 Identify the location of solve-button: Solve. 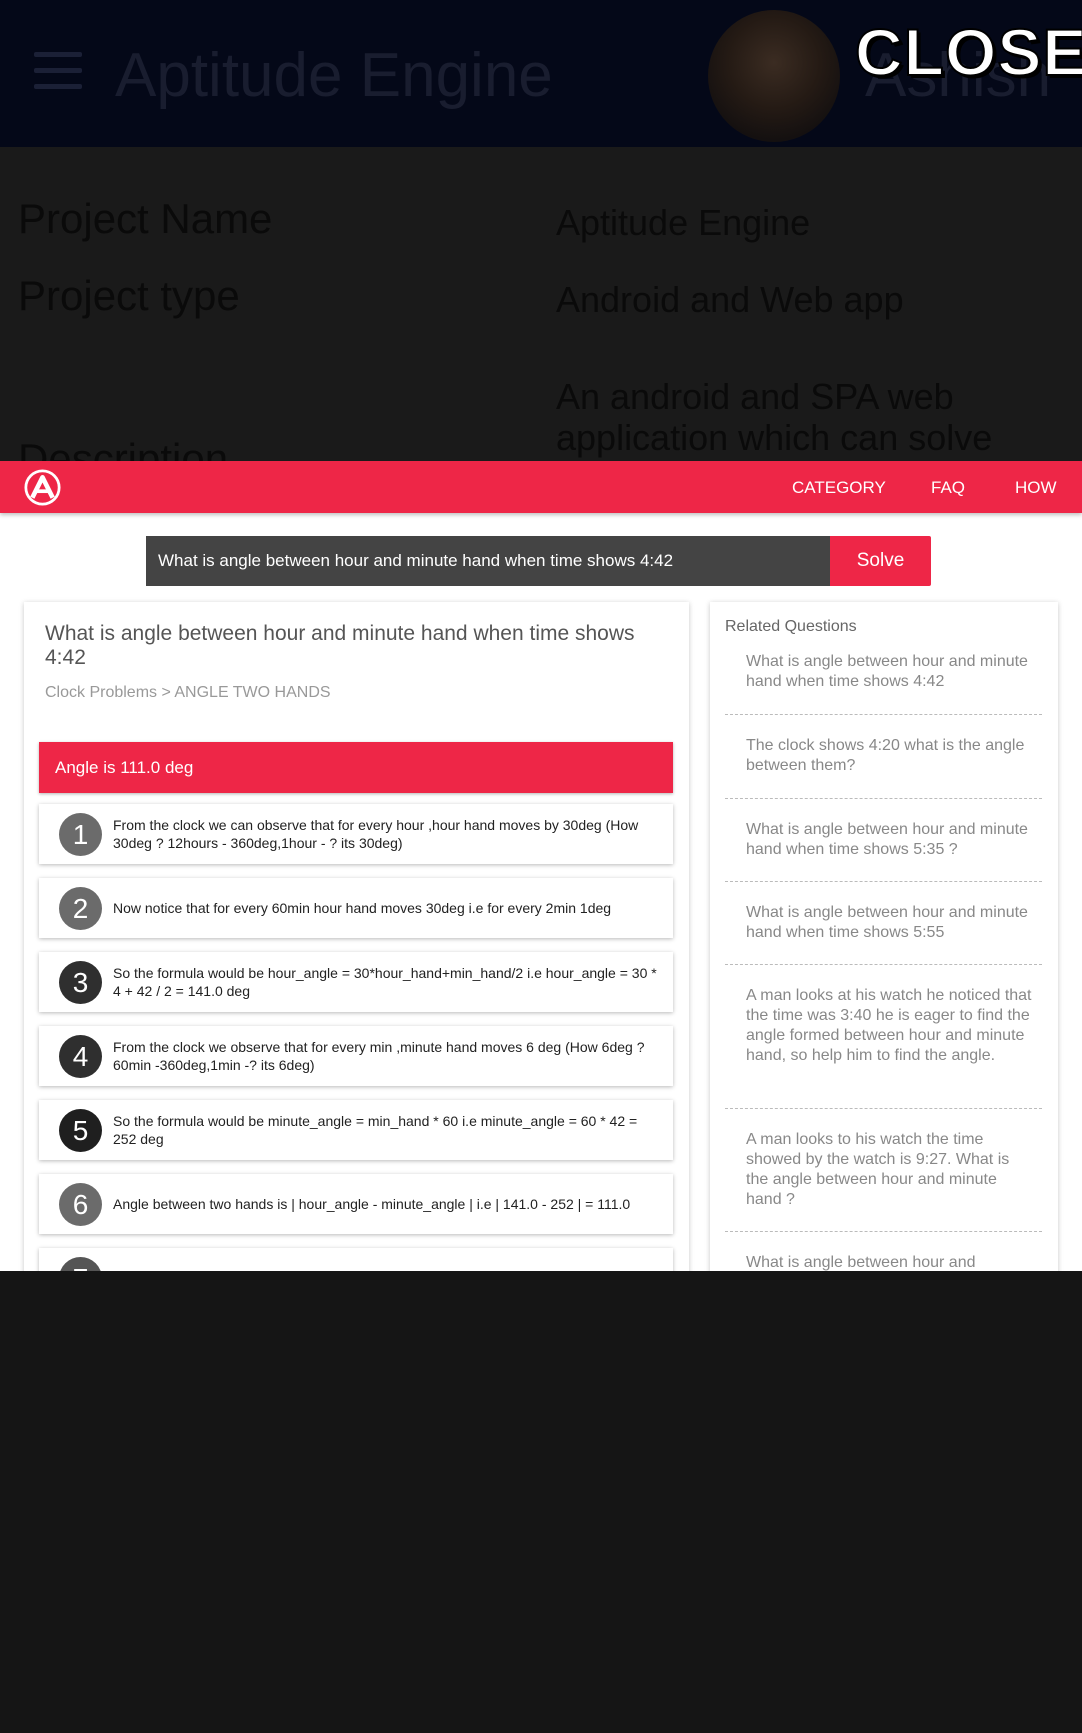
(880, 561).